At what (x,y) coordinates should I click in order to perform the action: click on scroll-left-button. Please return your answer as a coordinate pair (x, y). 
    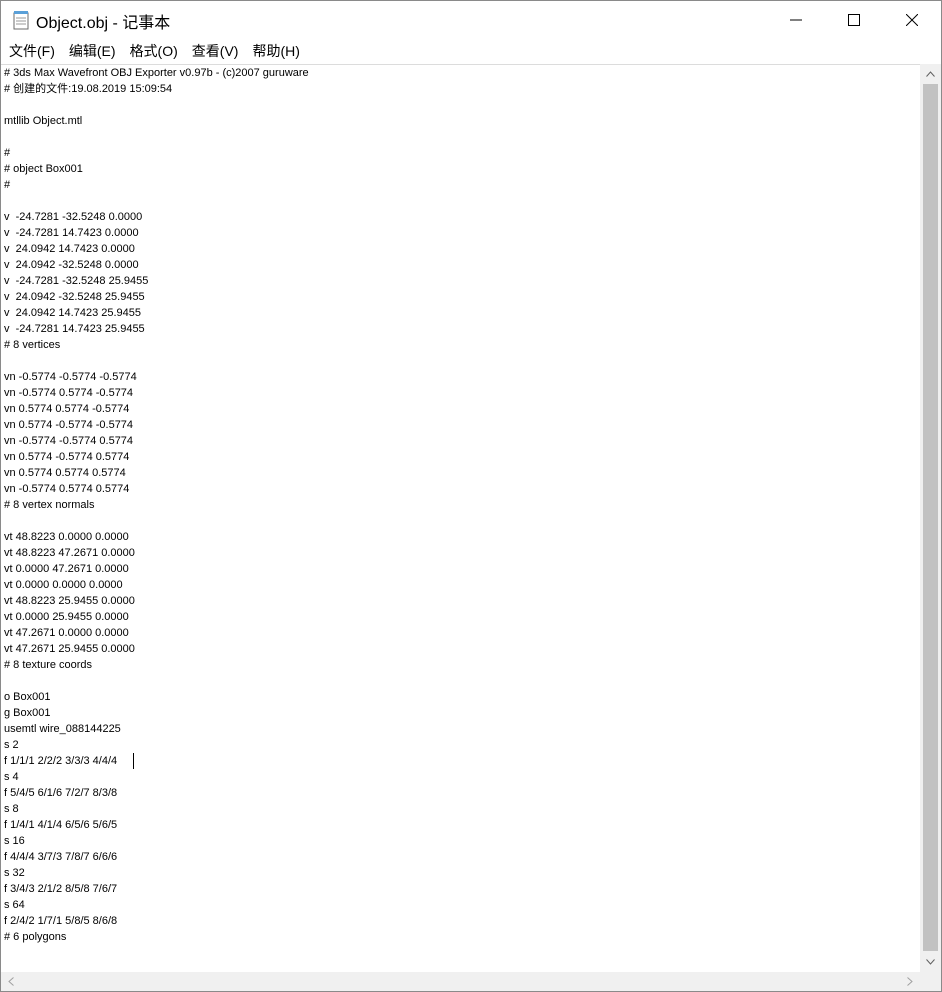
    Looking at the image, I should click on (11, 981).